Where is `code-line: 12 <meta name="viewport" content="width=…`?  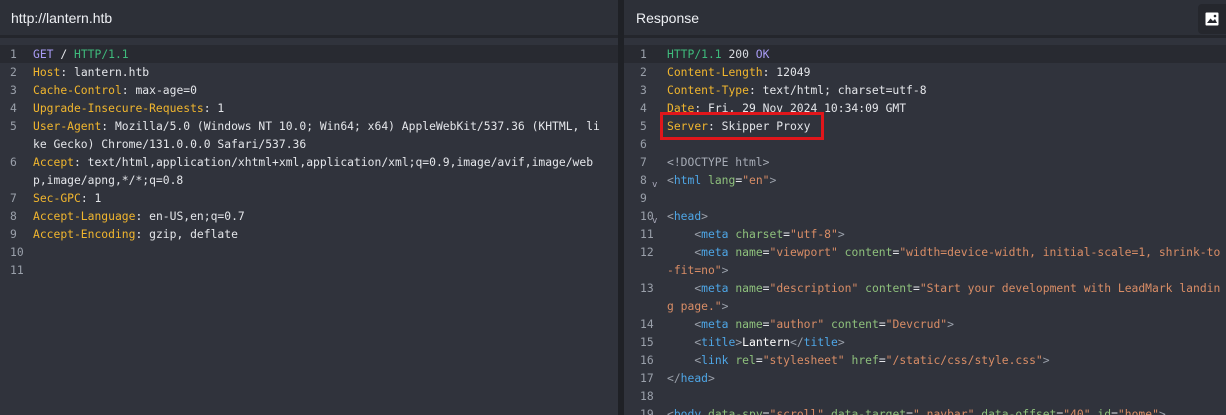
code-line: 12 <meta name="viewport" content="width=… is located at coordinates (925, 261).